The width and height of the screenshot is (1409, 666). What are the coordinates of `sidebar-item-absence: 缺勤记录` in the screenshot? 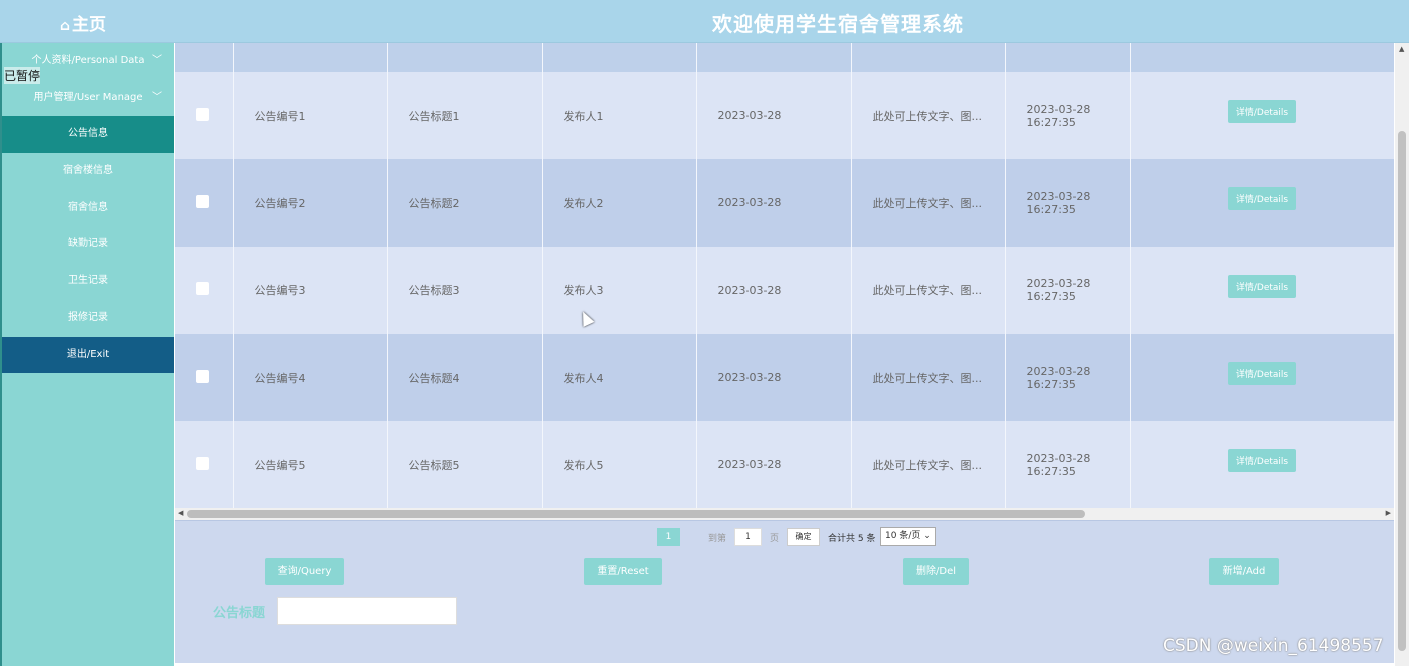 It's located at (88, 244).